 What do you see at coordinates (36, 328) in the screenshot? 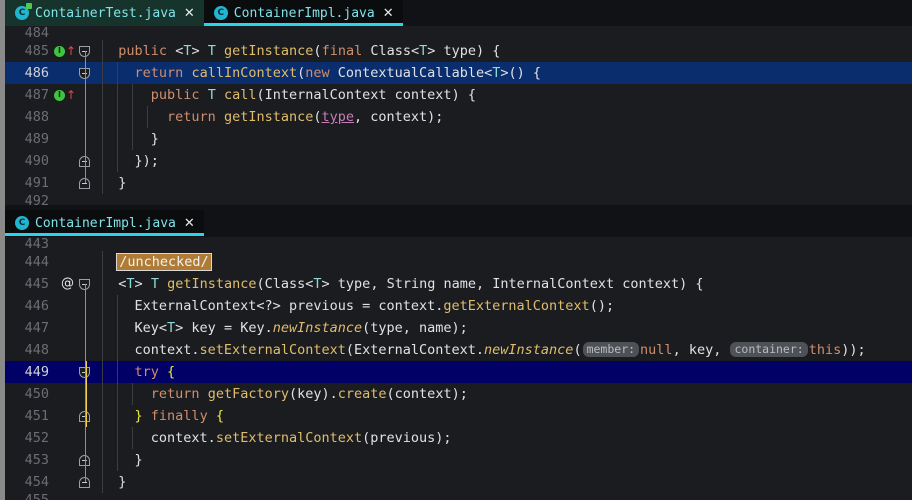
I see `line-number: 447` at bounding box center [36, 328].